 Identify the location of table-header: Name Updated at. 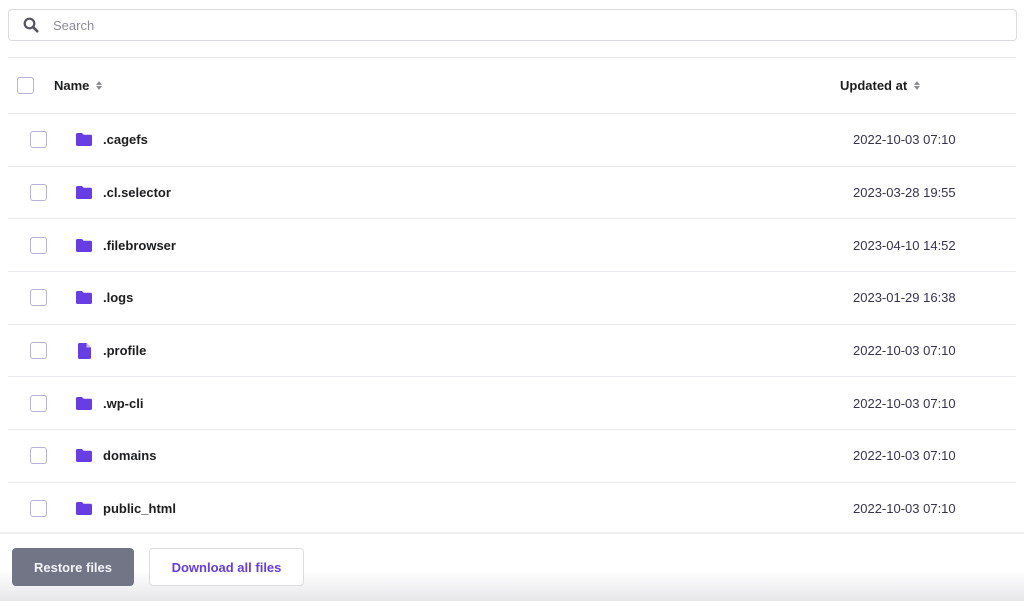
(512, 85).